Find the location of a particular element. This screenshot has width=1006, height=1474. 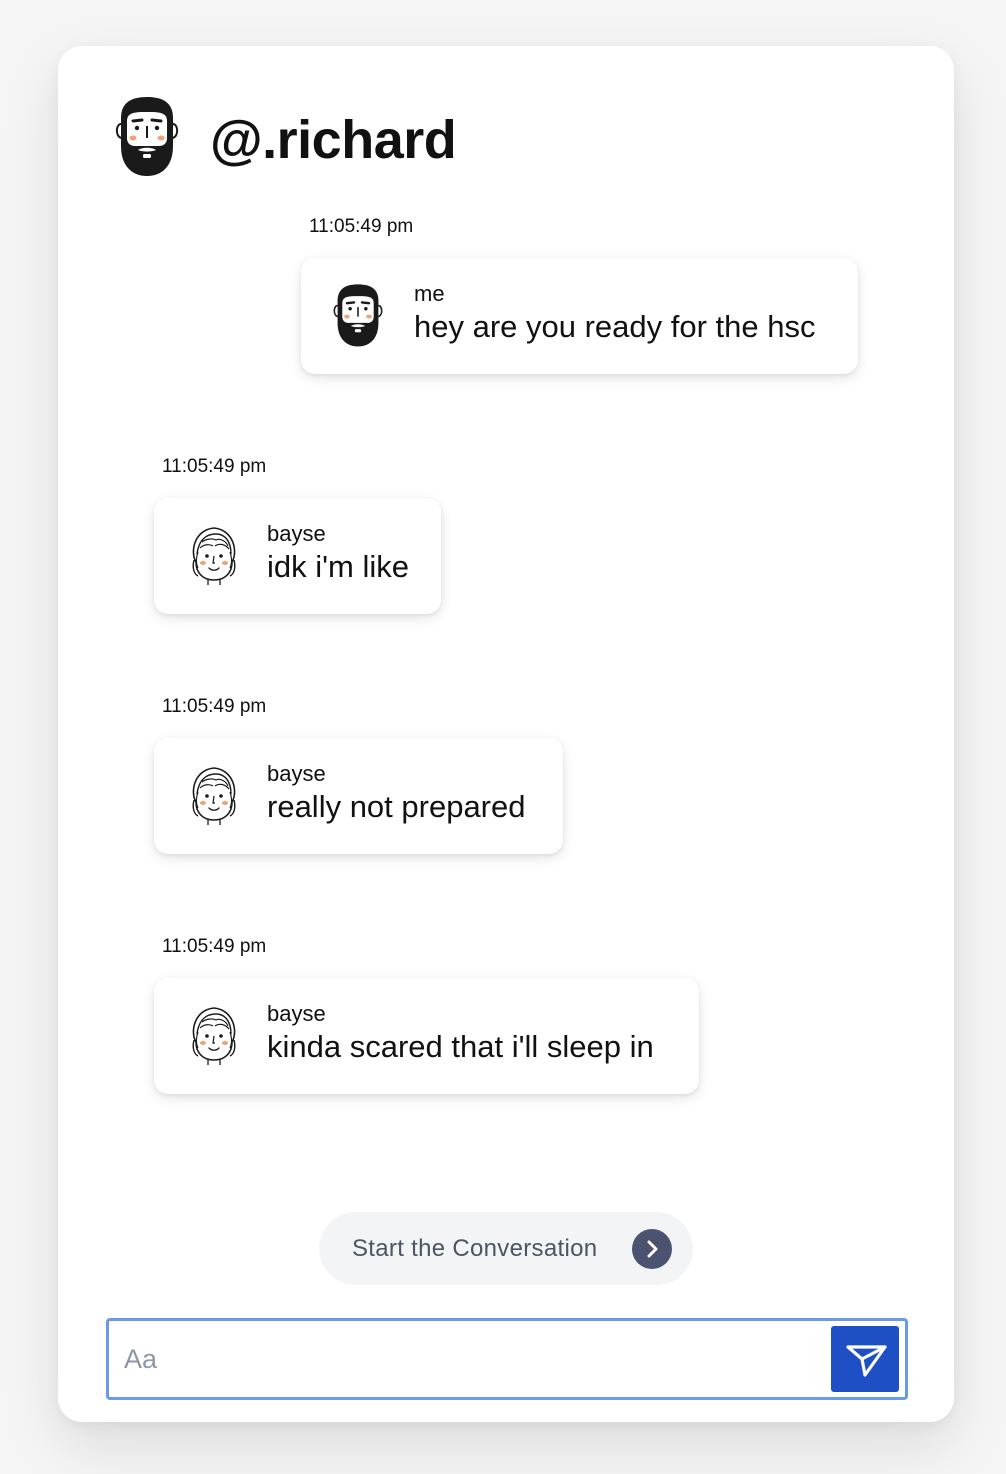

start-conversation-button: Start the Conversation is located at coordinates (506, 1248).